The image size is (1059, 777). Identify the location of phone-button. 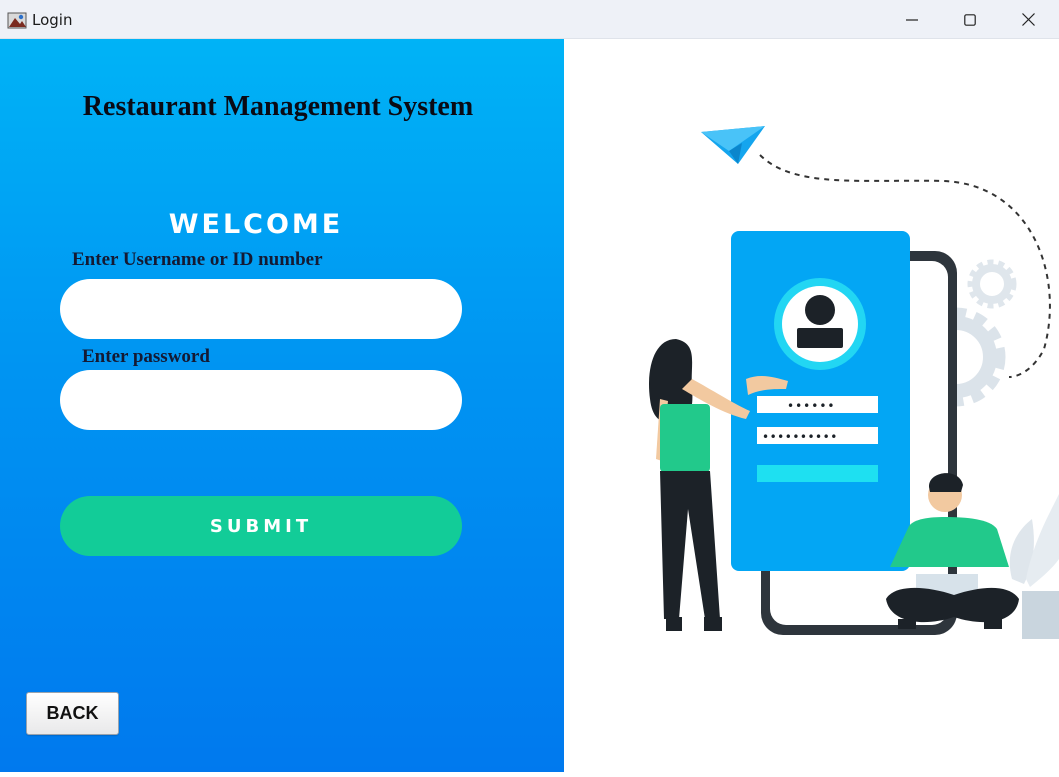
(817, 473).